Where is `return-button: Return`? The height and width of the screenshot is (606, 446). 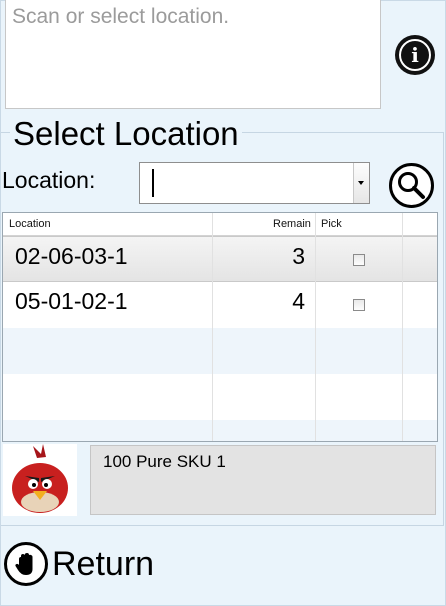
return-button: Return is located at coordinates (79, 564).